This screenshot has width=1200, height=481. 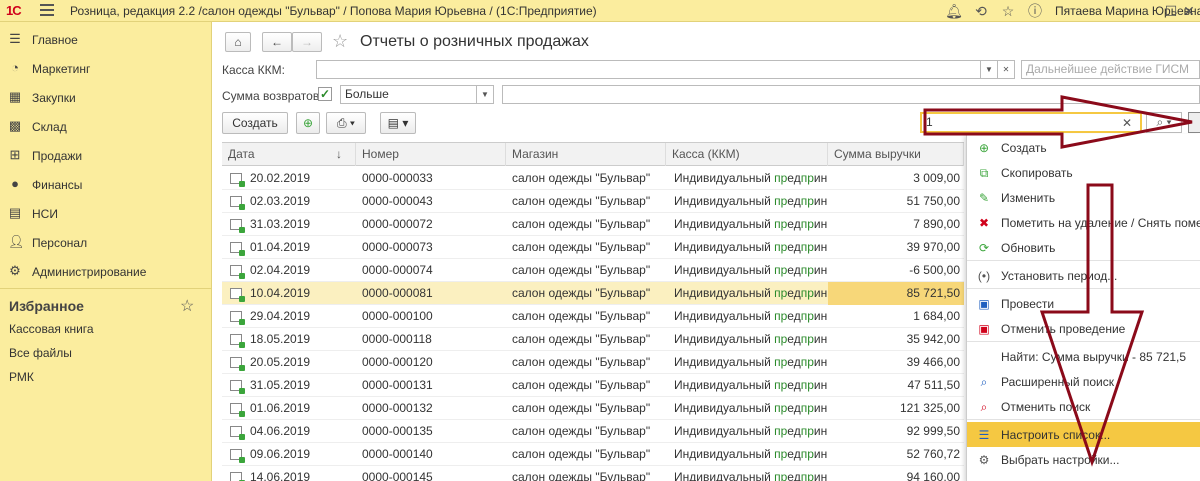 What do you see at coordinates (325, 94) in the screenshot?
I see `returns-checkbox: ✓` at bounding box center [325, 94].